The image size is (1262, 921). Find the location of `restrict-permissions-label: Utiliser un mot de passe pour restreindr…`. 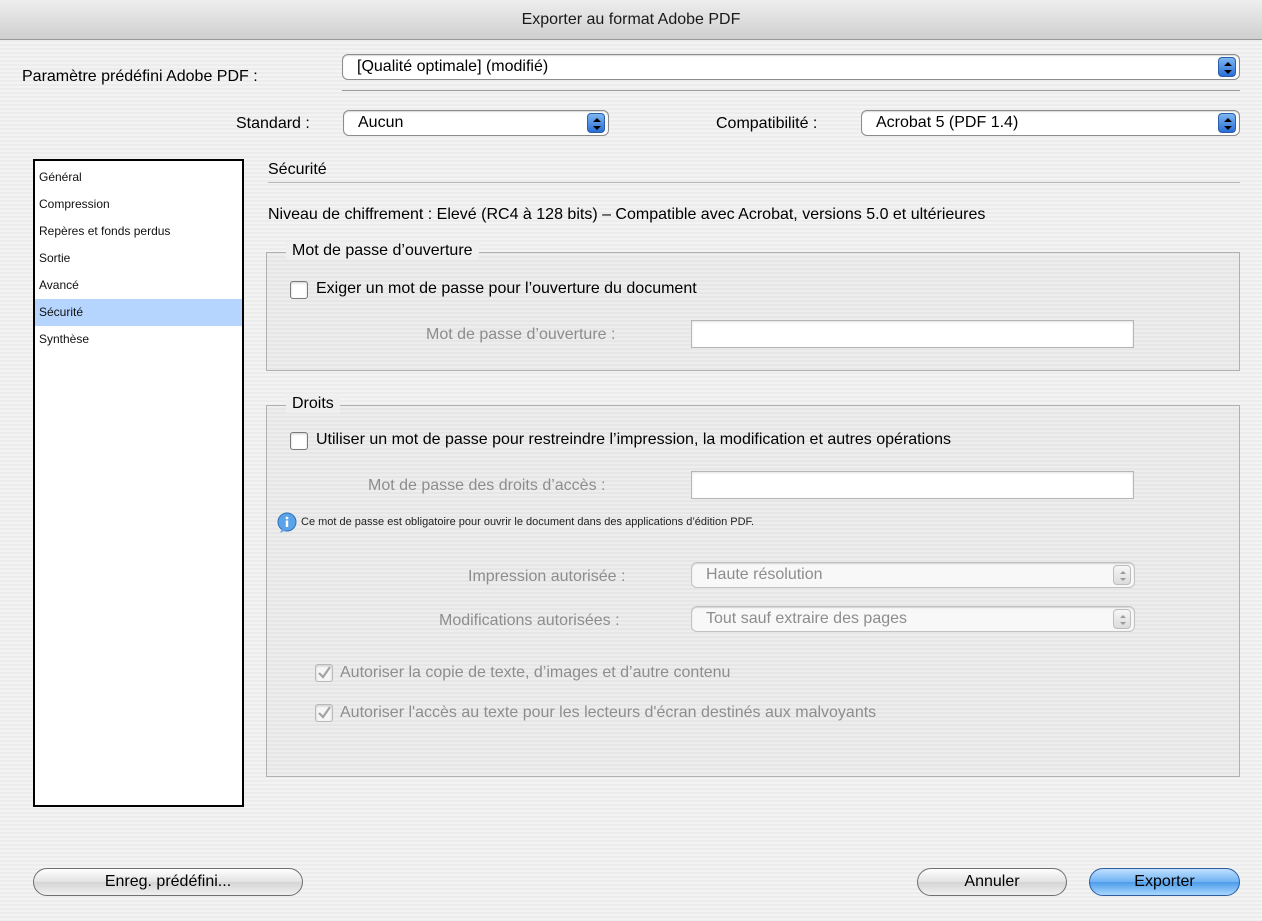

restrict-permissions-label: Utiliser un mot de passe pour restreindr… is located at coordinates (633, 440).